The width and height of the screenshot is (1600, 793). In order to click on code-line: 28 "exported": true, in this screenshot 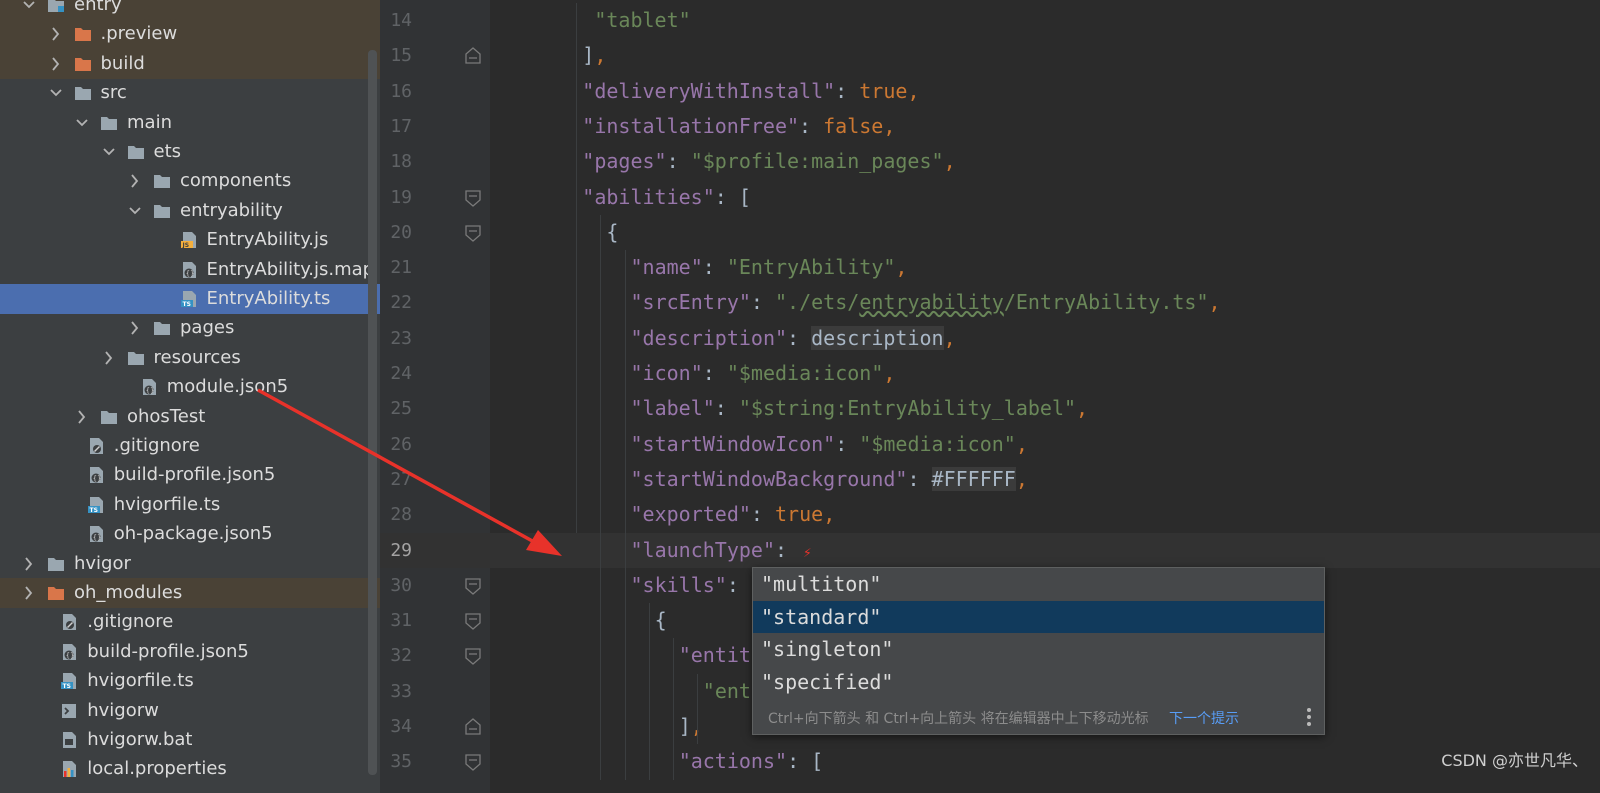, I will do `click(990, 514)`.